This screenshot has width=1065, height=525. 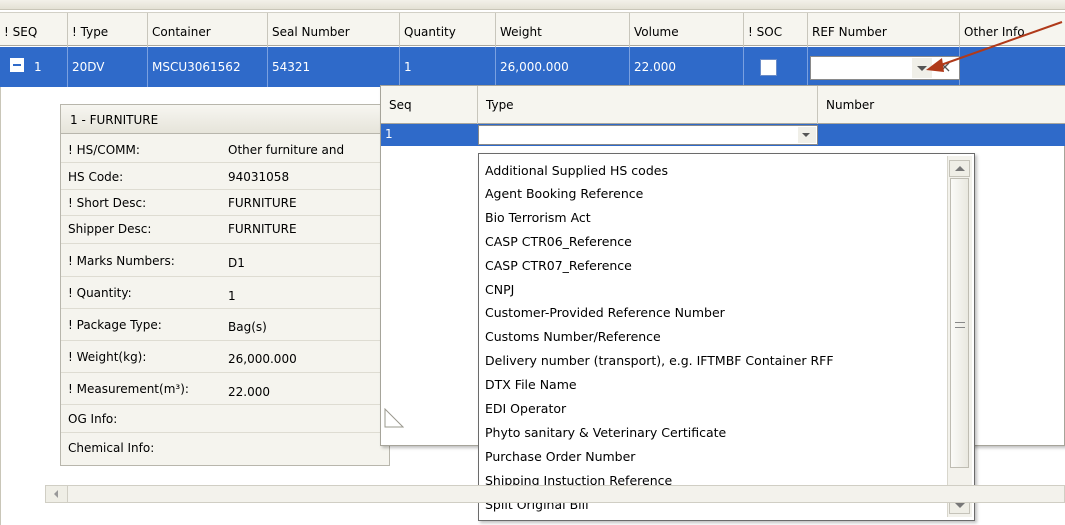 I want to click on ref-type-combobox, so click(x=648, y=135).